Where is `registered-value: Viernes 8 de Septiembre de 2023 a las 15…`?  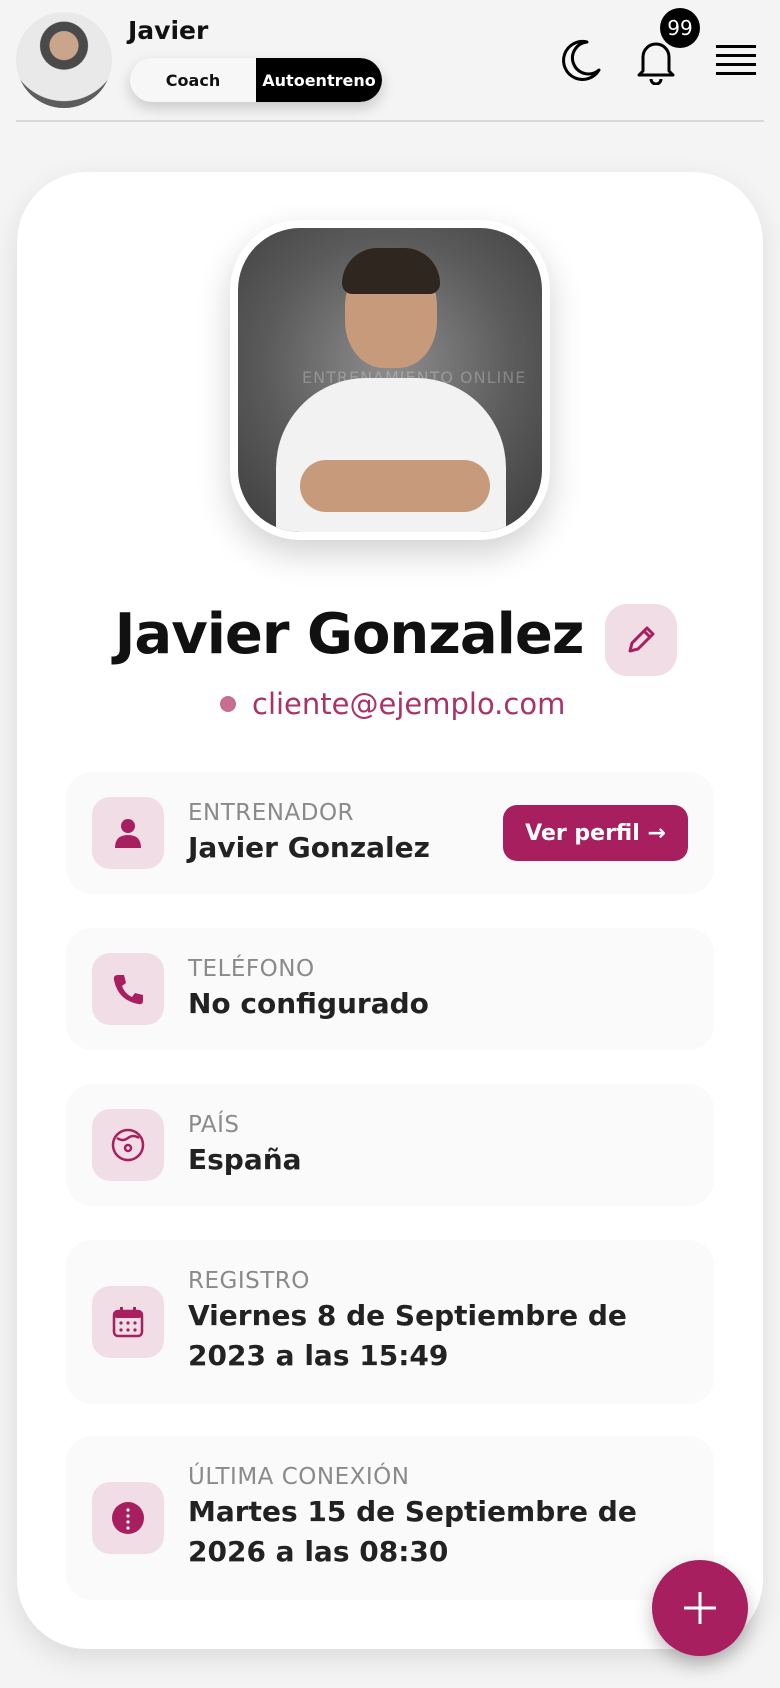
registered-value: Viernes 8 de Septiembre de 2023 a las 15… is located at coordinates (407, 1335).